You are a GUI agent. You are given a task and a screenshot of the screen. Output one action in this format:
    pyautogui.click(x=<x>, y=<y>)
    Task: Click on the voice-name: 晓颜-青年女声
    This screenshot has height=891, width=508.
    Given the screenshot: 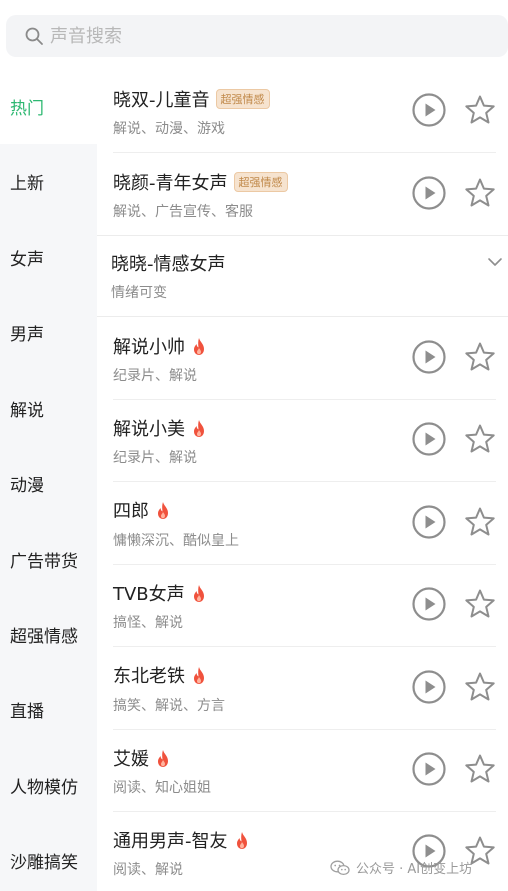 What is the action you would take?
    pyautogui.click(x=170, y=183)
    